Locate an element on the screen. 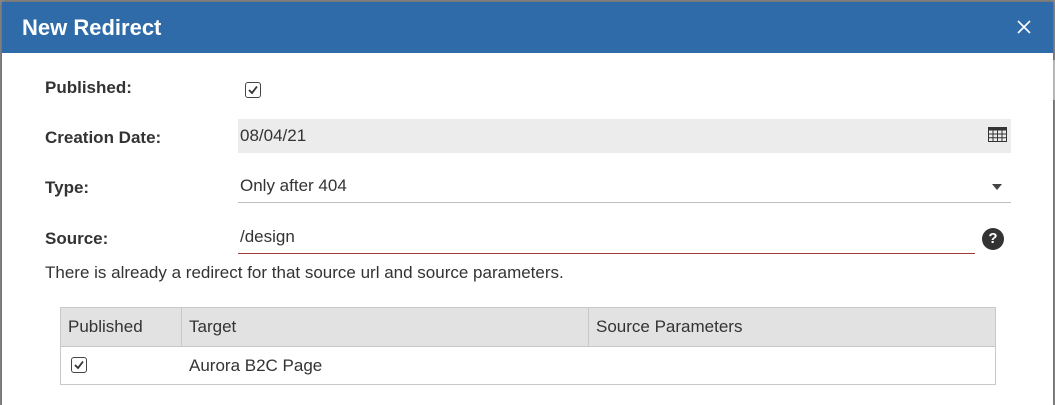  column-header-source-parameters: Source Parameters is located at coordinates (669, 326).